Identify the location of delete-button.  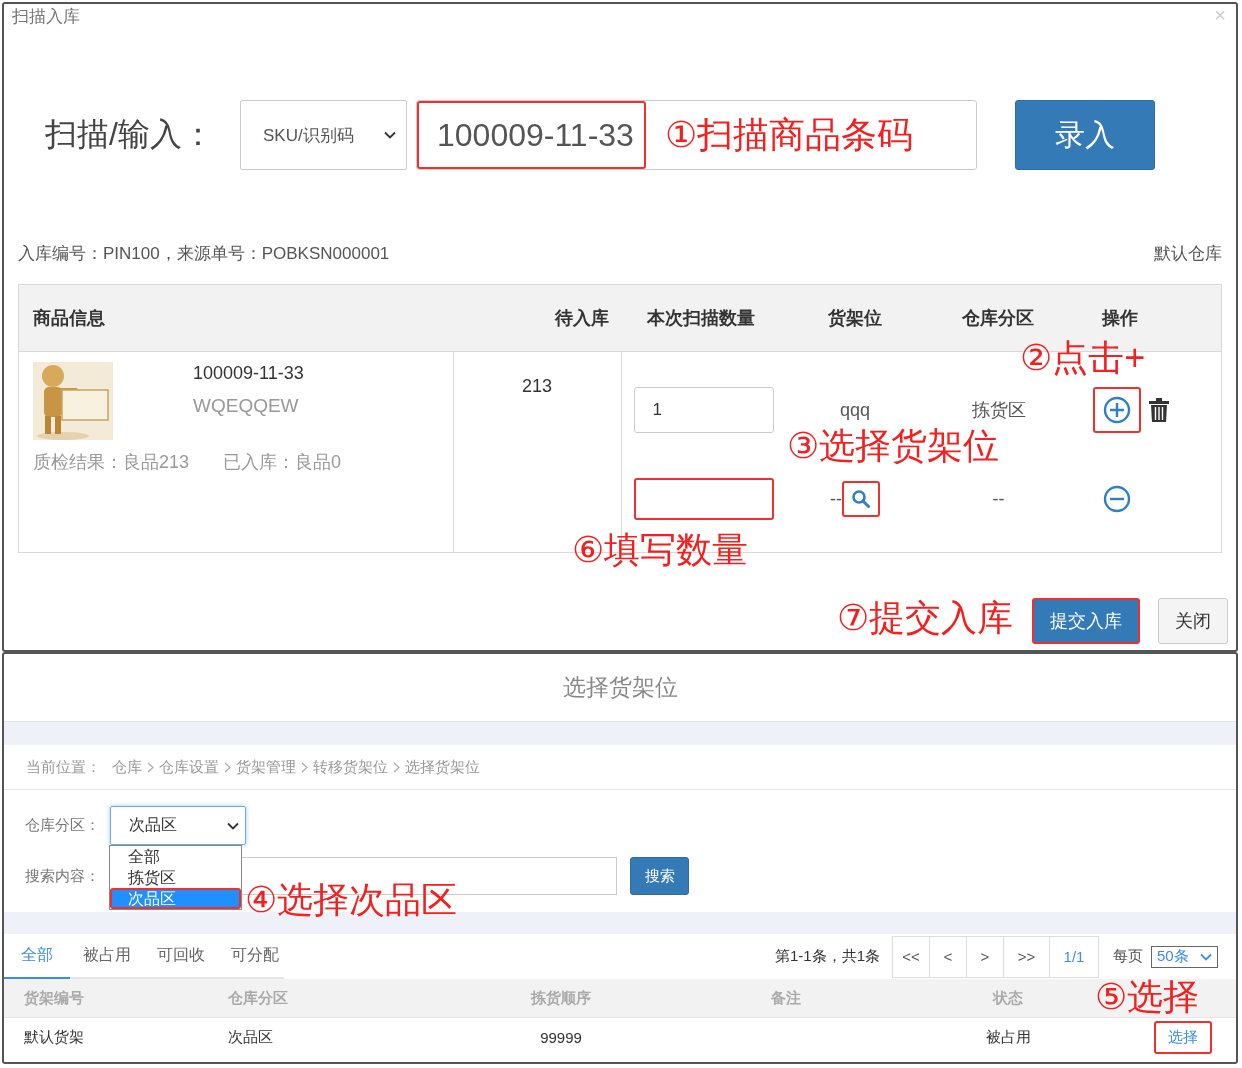
(1158, 410).